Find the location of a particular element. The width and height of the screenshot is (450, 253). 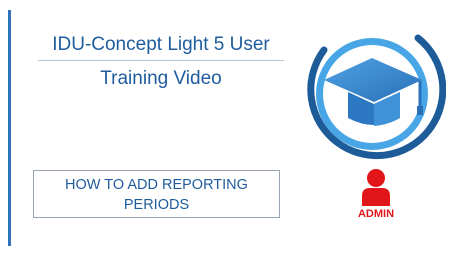

topic-line-2: PERIODS is located at coordinates (156, 205).